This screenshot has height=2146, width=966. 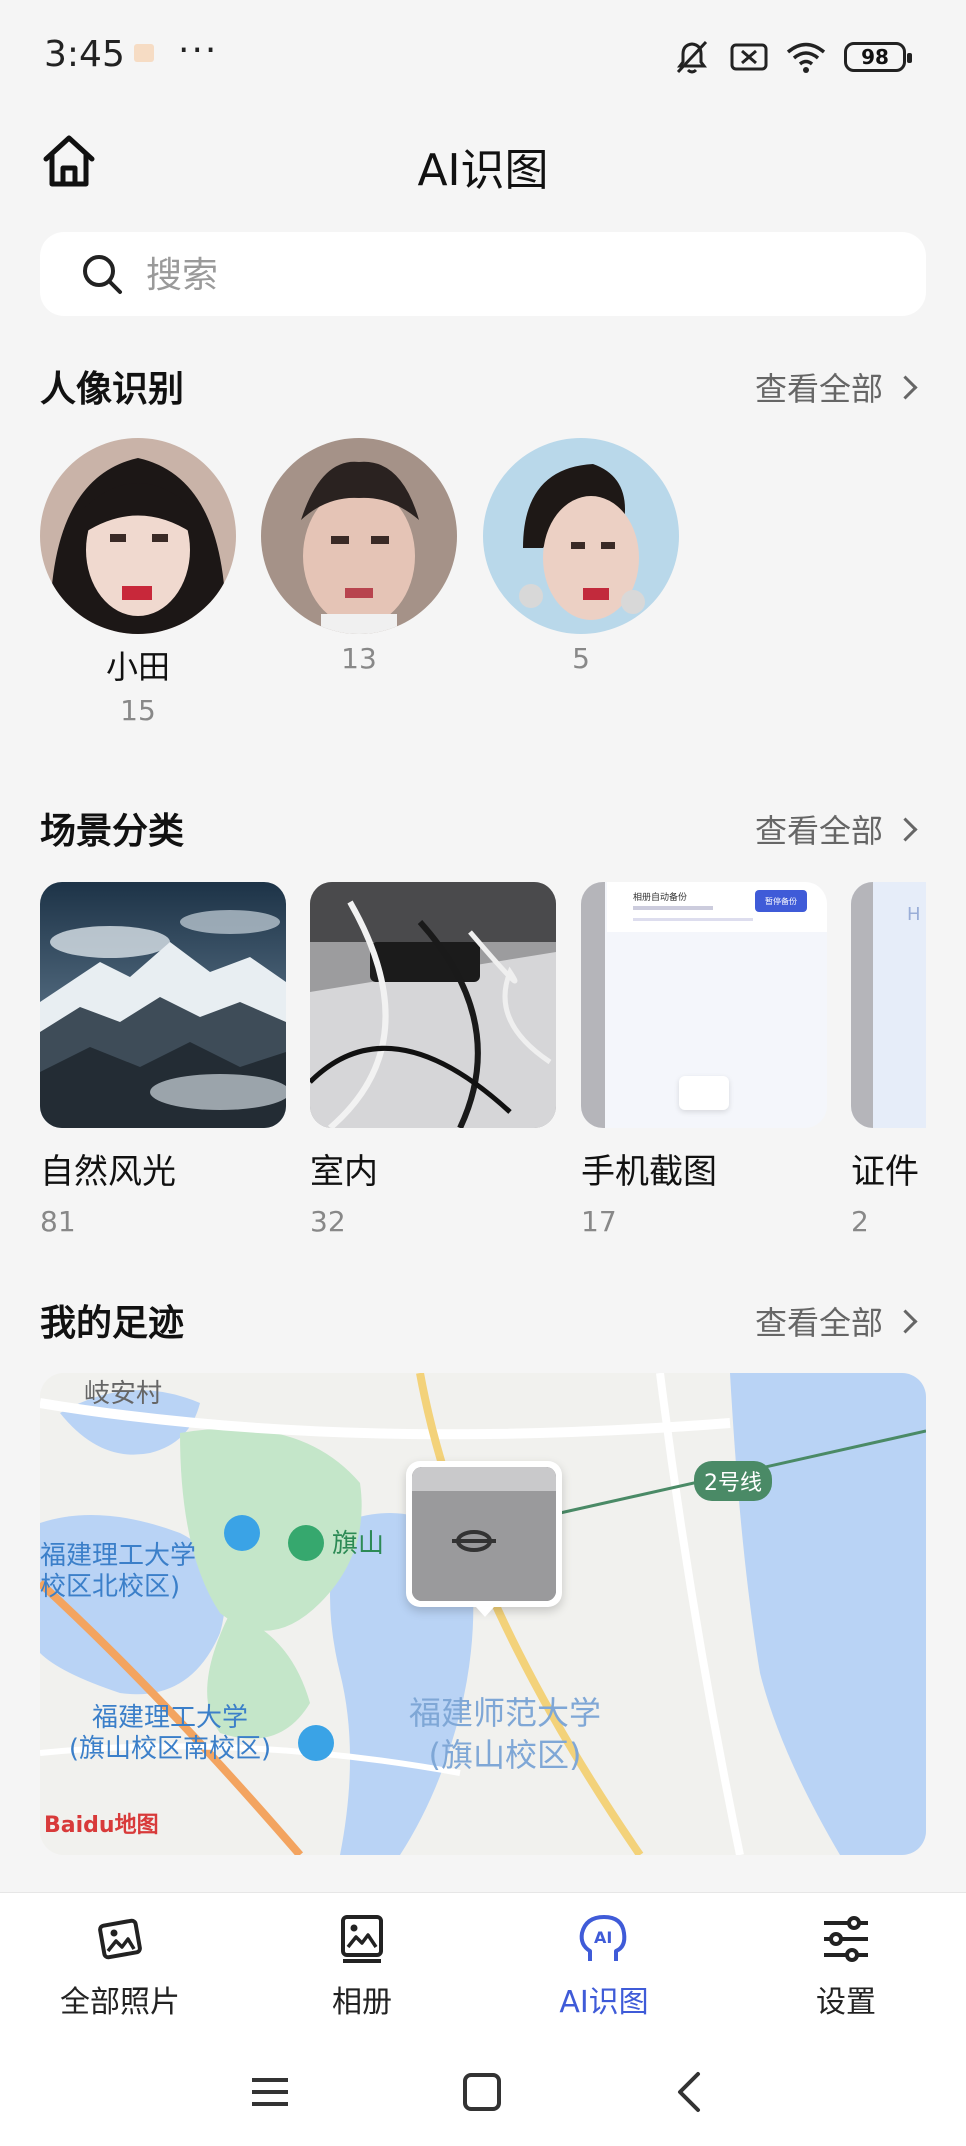 What do you see at coordinates (120, 1939) in the screenshot?
I see `photos-icon` at bounding box center [120, 1939].